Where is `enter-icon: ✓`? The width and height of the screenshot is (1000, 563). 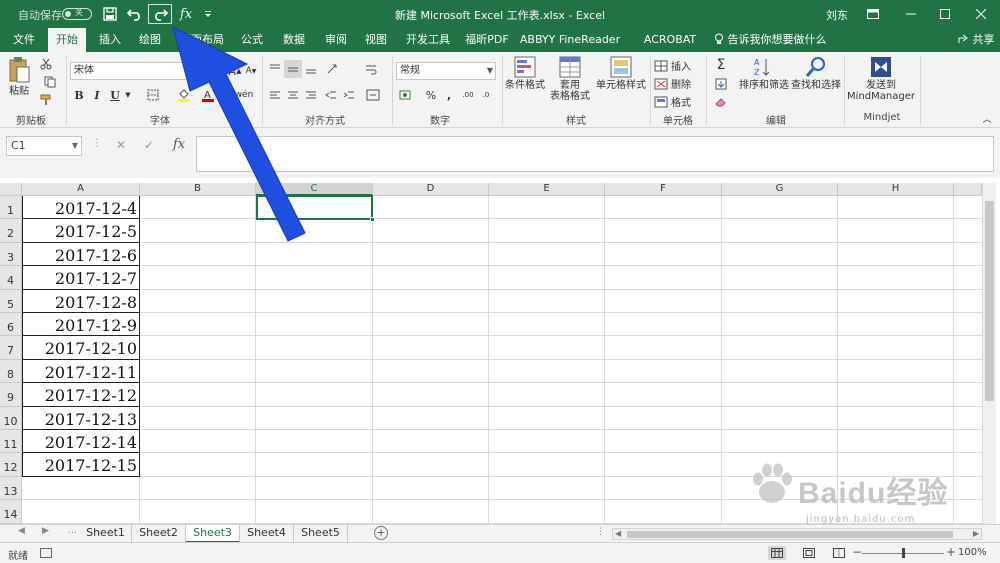
enter-icon: ✓ is located at coordinates (149, 145).